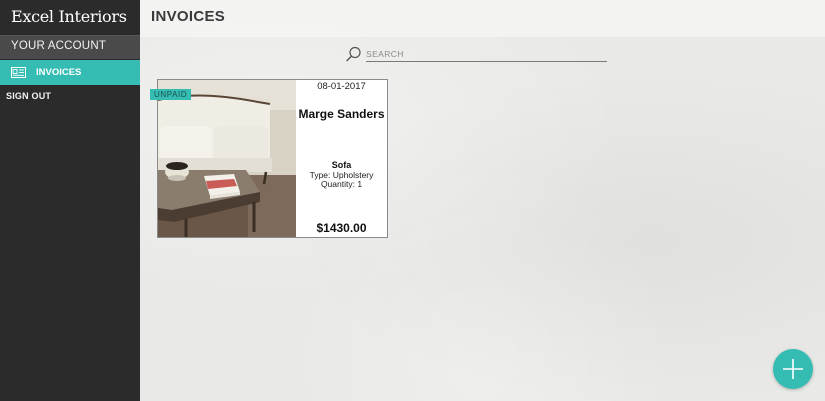 The width and height of the screenshot is (825, 401). Describe the element at coordinates (59, 72) in the screenshot. I see `sidebar-item-label: INVOICES` at that location.